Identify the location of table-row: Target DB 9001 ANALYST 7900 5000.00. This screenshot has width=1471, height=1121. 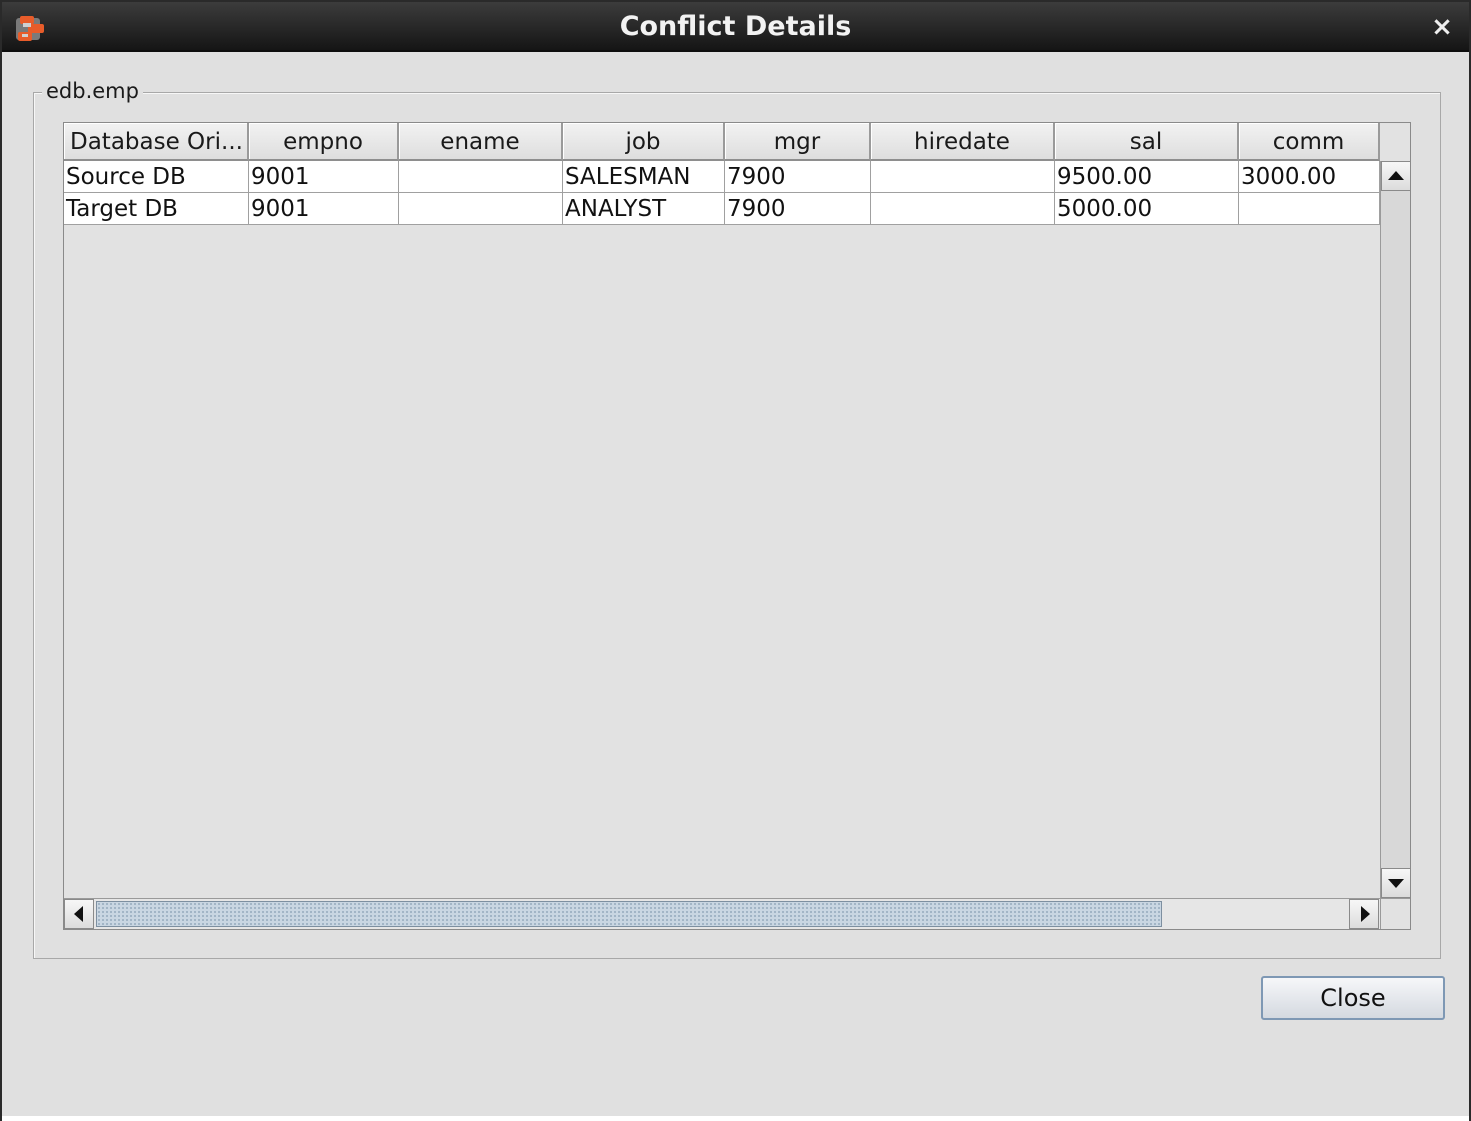
(722, 209).